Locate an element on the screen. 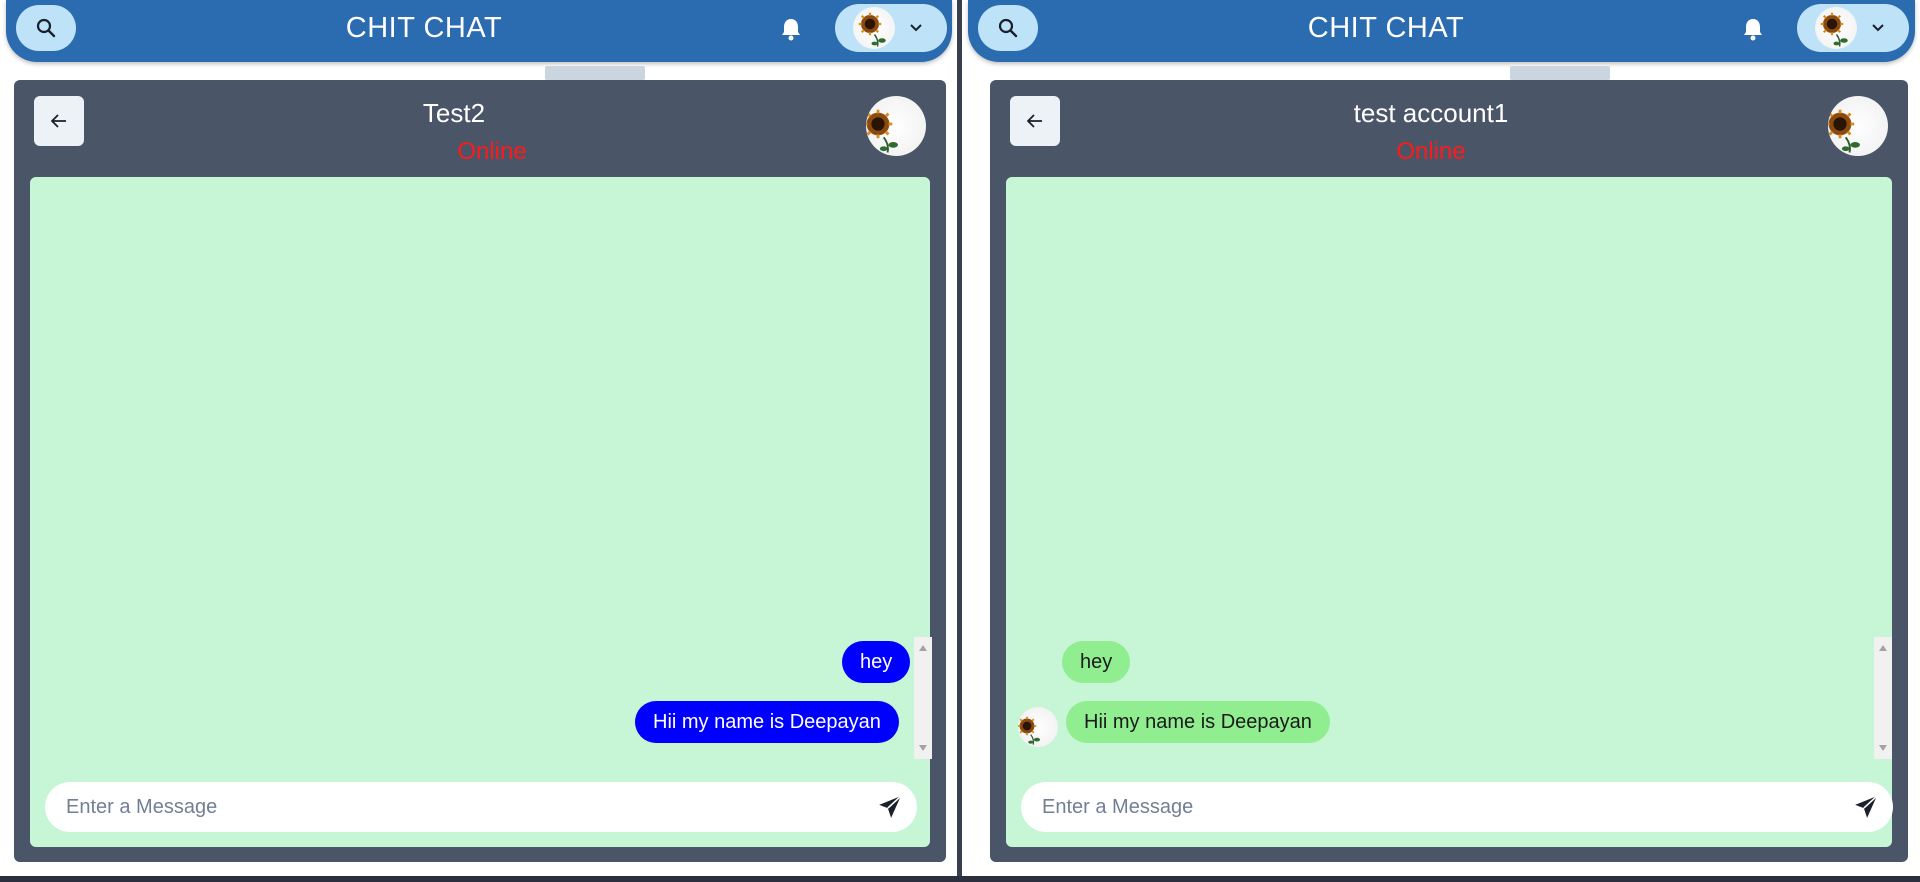 The image size is (1920, 882). message-bubble-received: Hii my name is Deepayan is located at coordinates (1198, 722).